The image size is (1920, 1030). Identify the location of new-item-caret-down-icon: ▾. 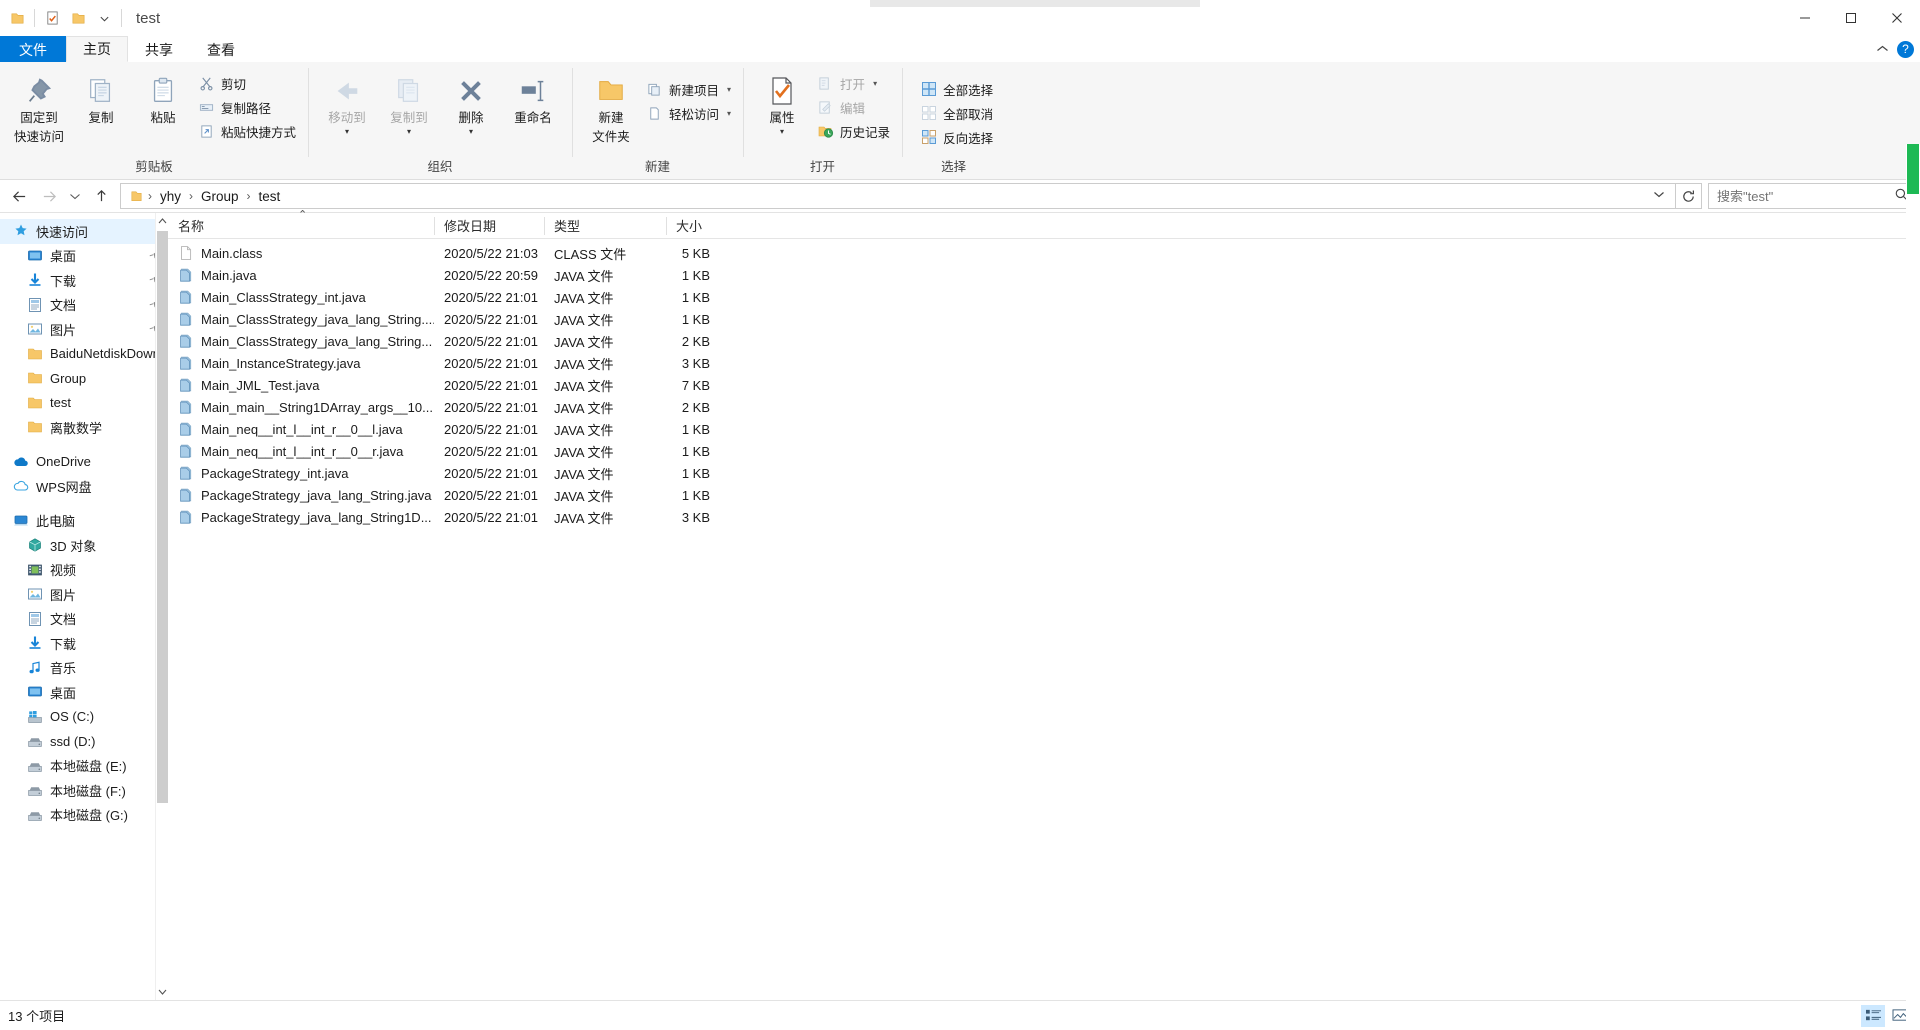
(729, 89).